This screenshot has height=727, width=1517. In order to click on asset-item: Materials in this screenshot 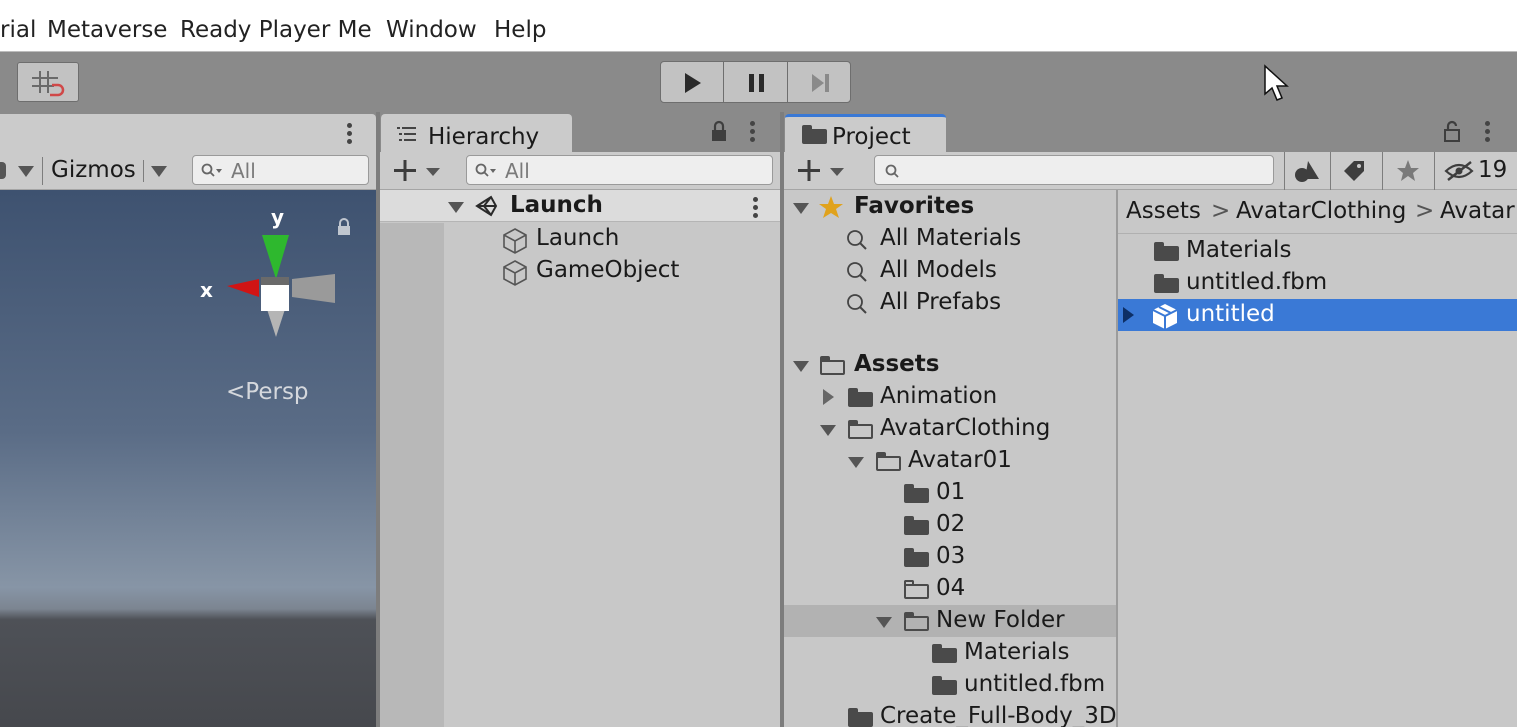, I will do `click(1317, 251)`.